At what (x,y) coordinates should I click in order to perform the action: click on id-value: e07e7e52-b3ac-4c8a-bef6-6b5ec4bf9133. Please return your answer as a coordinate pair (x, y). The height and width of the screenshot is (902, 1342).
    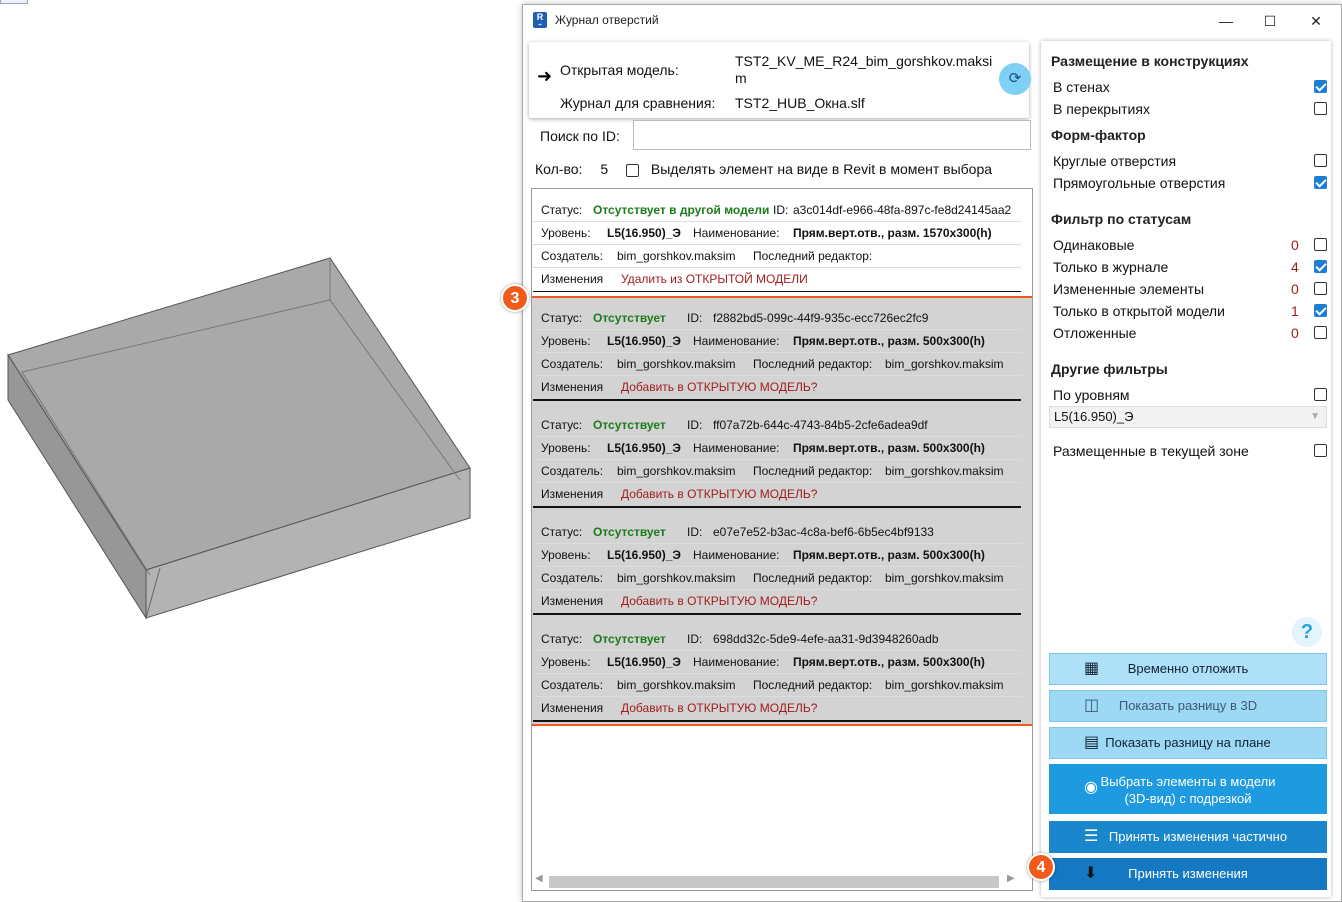
    Looking at the image, I should click on (823, 532).